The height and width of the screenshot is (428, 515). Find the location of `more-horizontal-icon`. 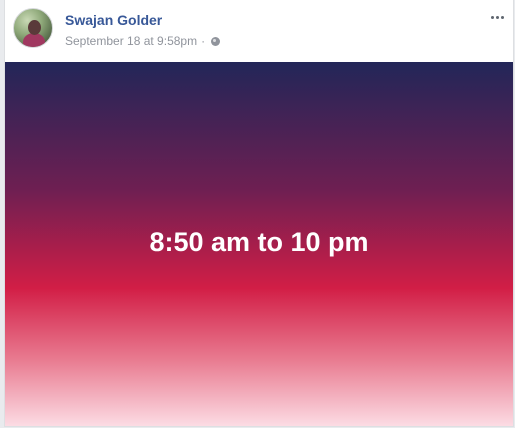

more-horizontal-icon is located at coordinates (492, 17).